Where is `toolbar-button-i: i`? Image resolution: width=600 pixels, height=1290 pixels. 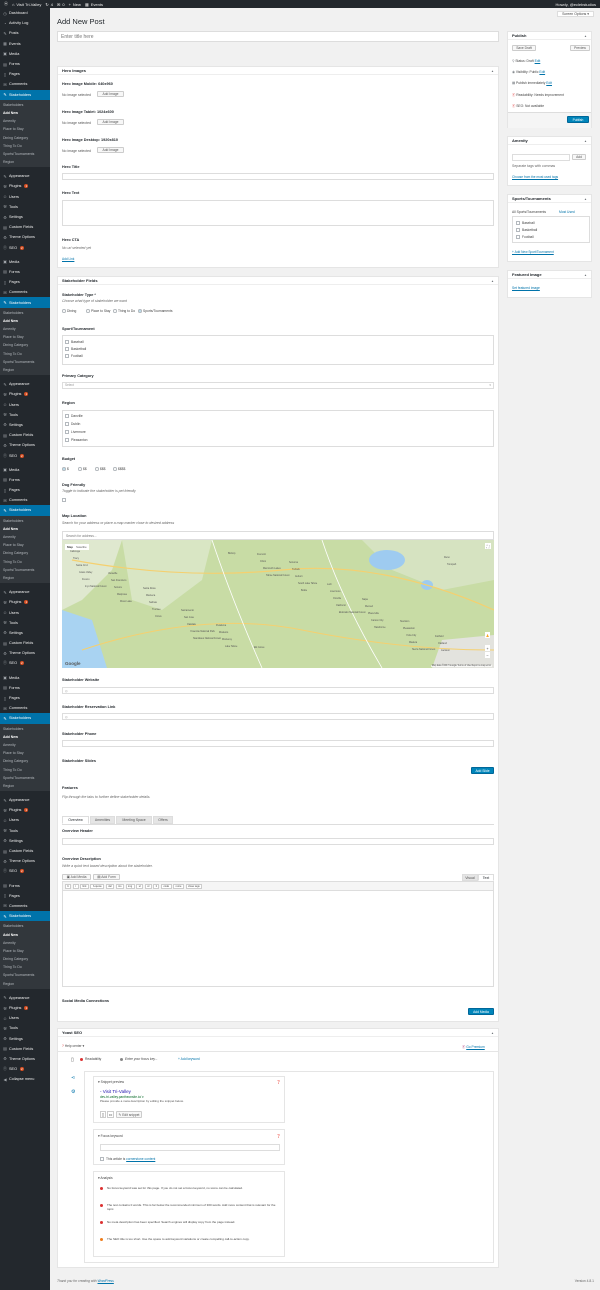 toolbar-button-i: i is located at coordinates (75, 886).